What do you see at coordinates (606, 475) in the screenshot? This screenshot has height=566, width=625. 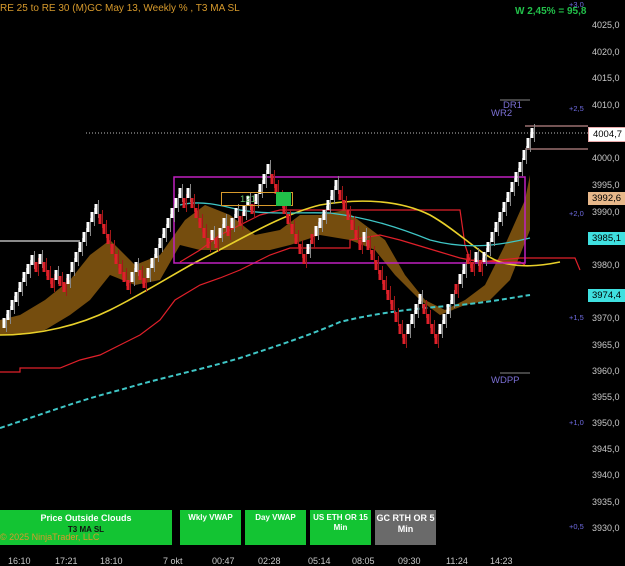 I see `price-axis-label: 3940,0` at bounding box center [606, 475].